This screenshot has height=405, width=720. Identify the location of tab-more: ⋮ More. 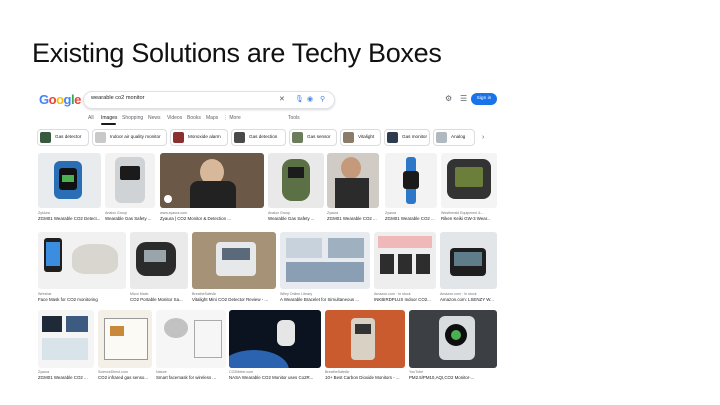
(232, 118).